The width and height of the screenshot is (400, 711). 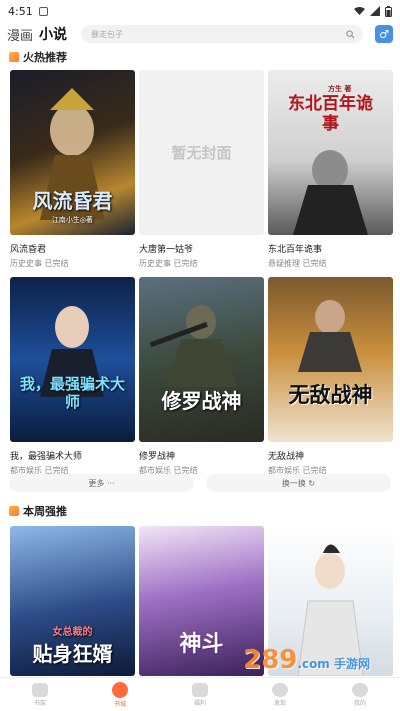 I want to click on nav-mine: 我的, so click(x=360, y=694).